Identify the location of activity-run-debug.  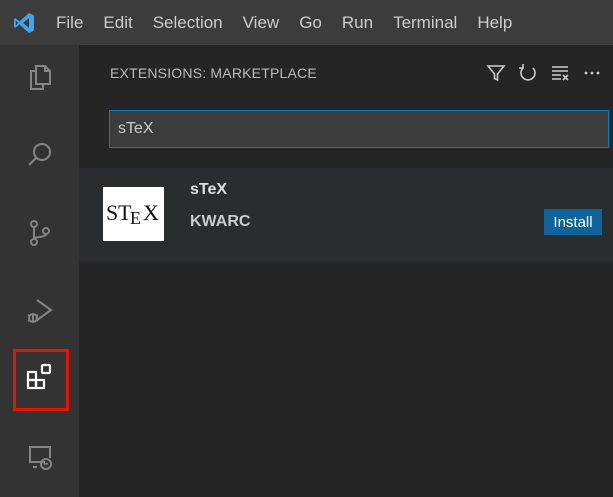
(39, 311).